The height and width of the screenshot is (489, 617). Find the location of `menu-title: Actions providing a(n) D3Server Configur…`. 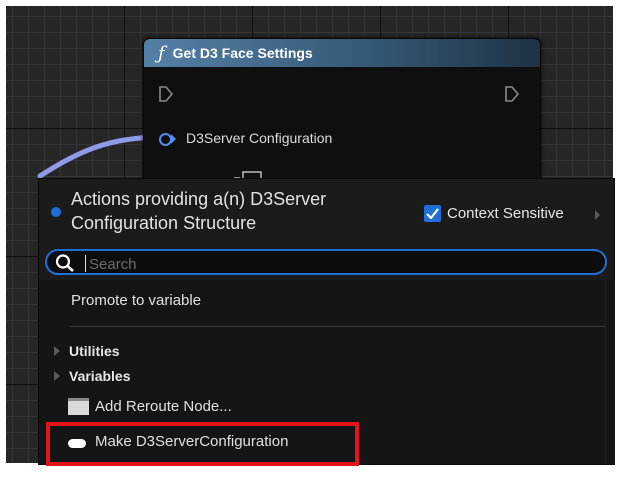

menu-title: Actions providing a(n) D3Server Configur… is located at coordinates (199, 211).